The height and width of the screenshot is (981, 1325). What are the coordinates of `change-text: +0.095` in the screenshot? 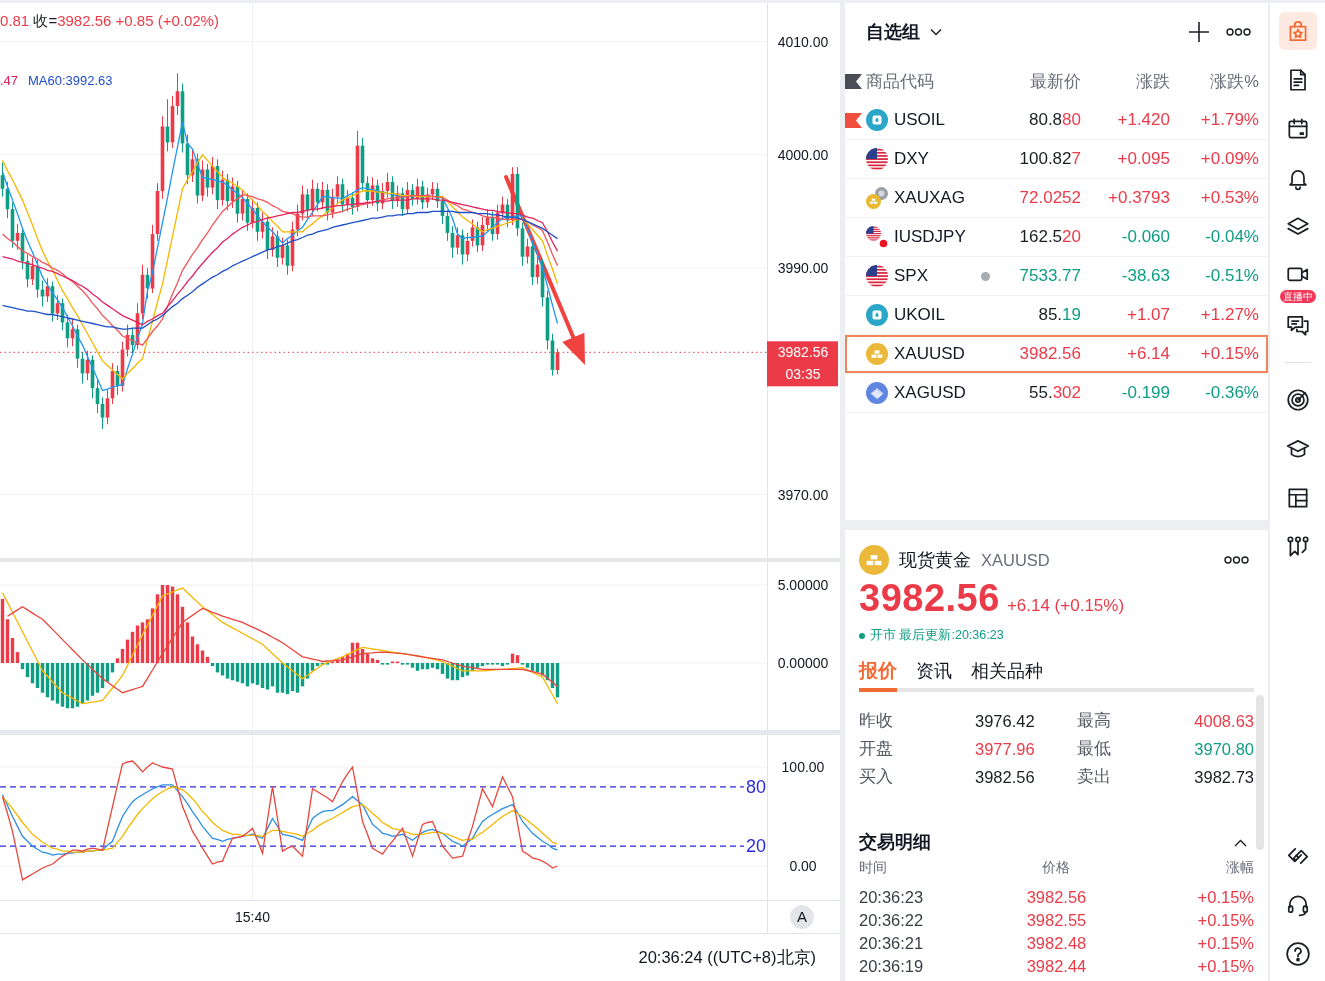 It's located at (1143, 159).